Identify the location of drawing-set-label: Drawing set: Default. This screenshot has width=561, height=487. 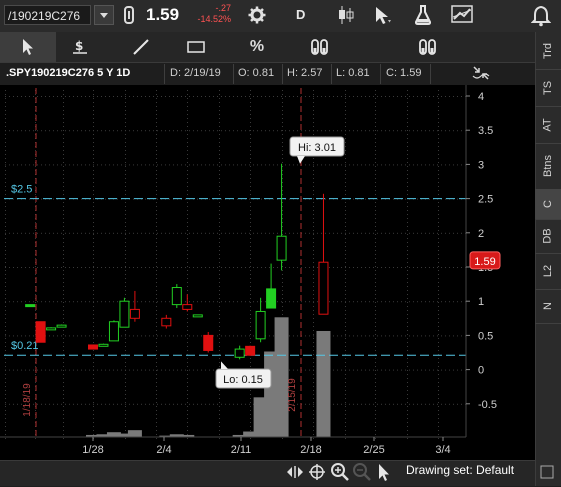
(460, 470).